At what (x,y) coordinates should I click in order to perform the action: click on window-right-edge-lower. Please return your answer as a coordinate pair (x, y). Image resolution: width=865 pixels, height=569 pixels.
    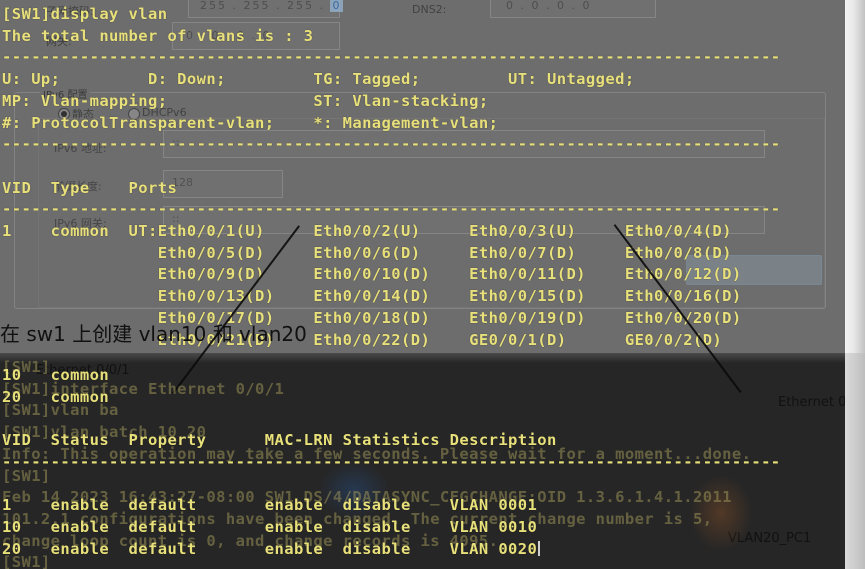
    Looking at the image, I should click on (855, 461).